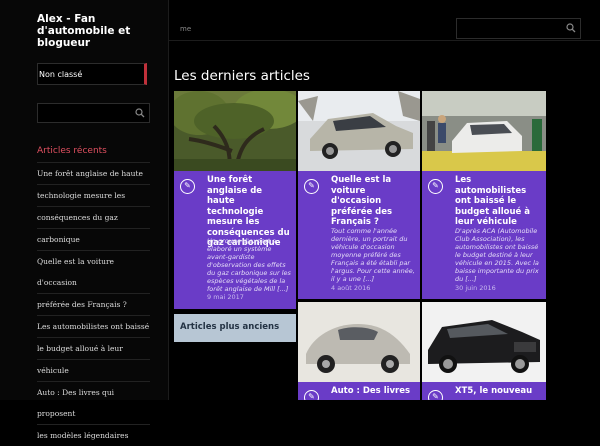 The image size is (600, 446). I want to click on recent-post-link: préférée des Français ?, so click(93, 304).